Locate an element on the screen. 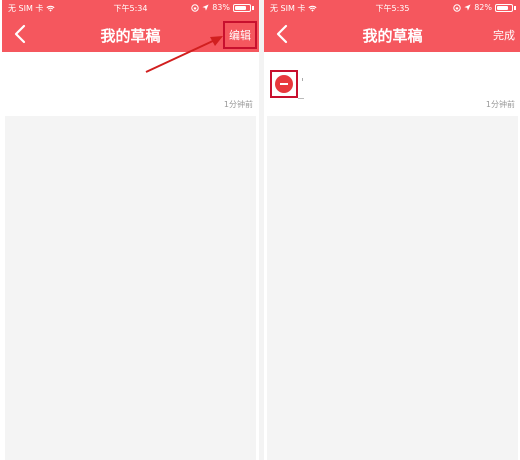 This screenshot has width=520, height=460. minus-icon is located at coordinates (284, 84).